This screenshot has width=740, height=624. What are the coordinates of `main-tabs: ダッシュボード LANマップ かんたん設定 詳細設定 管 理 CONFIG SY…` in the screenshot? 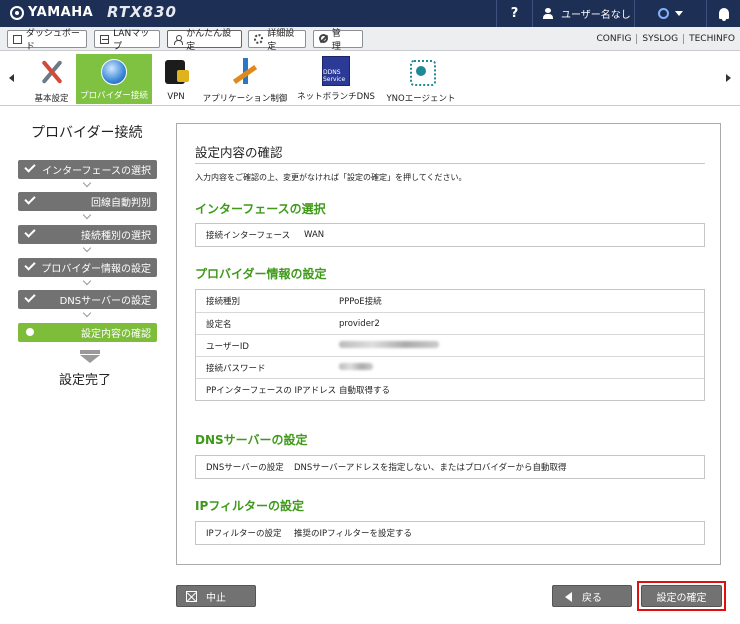 It's located at (370, 39).